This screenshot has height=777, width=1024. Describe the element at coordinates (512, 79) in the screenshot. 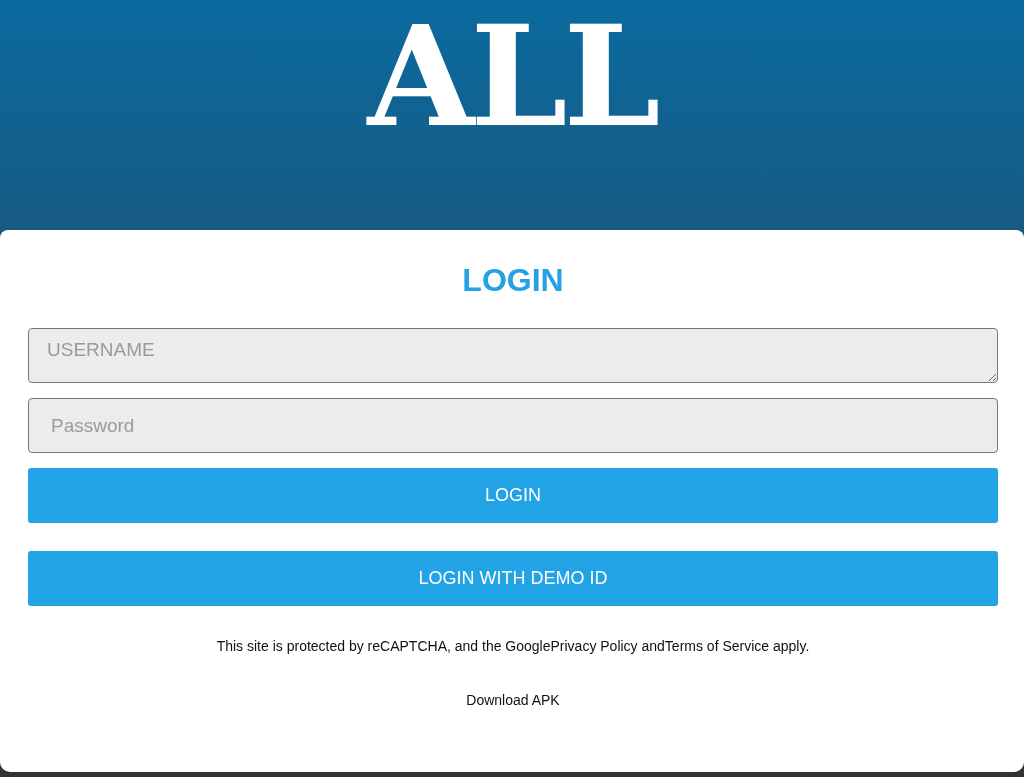

I see `logo: ALL` at that location.